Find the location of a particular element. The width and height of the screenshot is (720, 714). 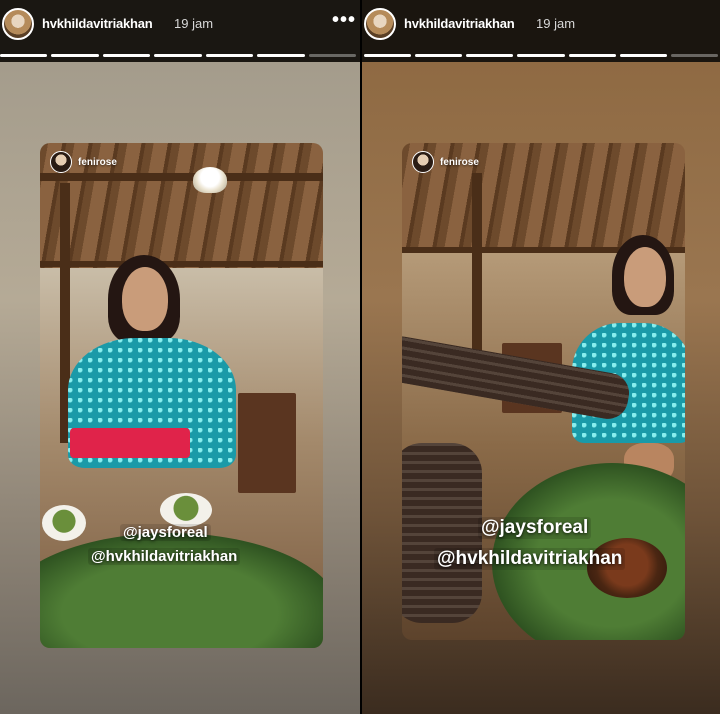

hanging-lamp is located at coordinates (210, 180).